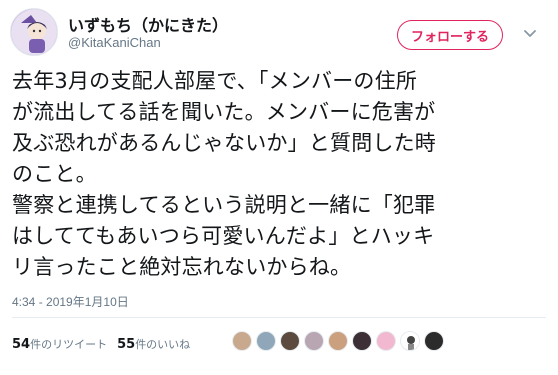  I want to click on display-name: いずもち（かにきた）, so click(148, 24).